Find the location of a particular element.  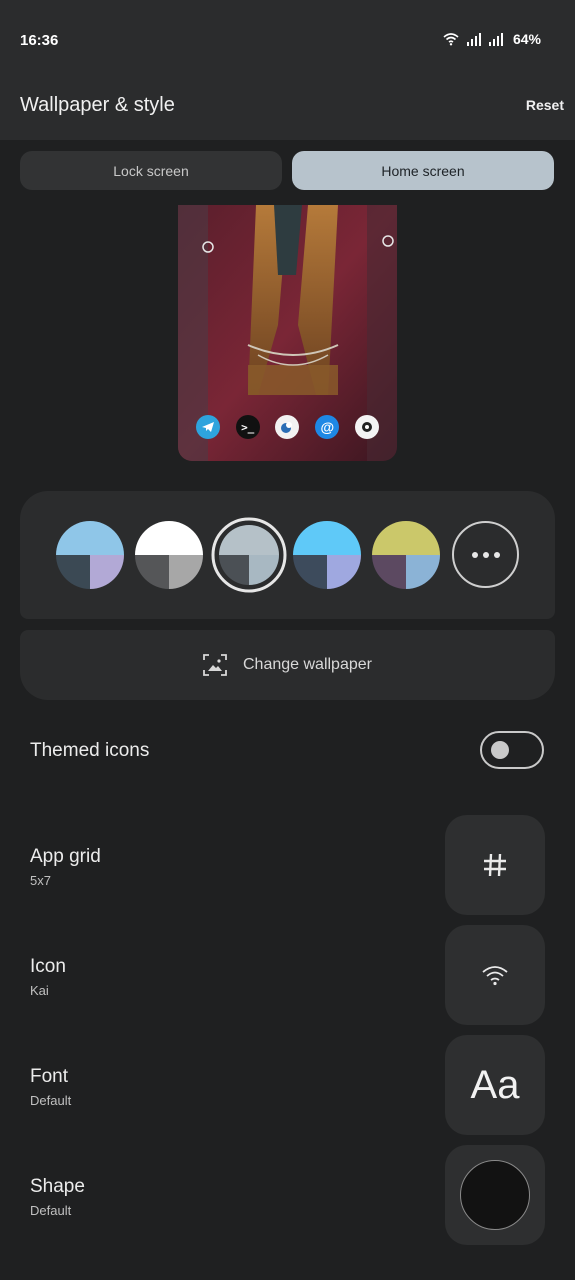

color-swatch-3-selected is located at coordinates (249, 555).